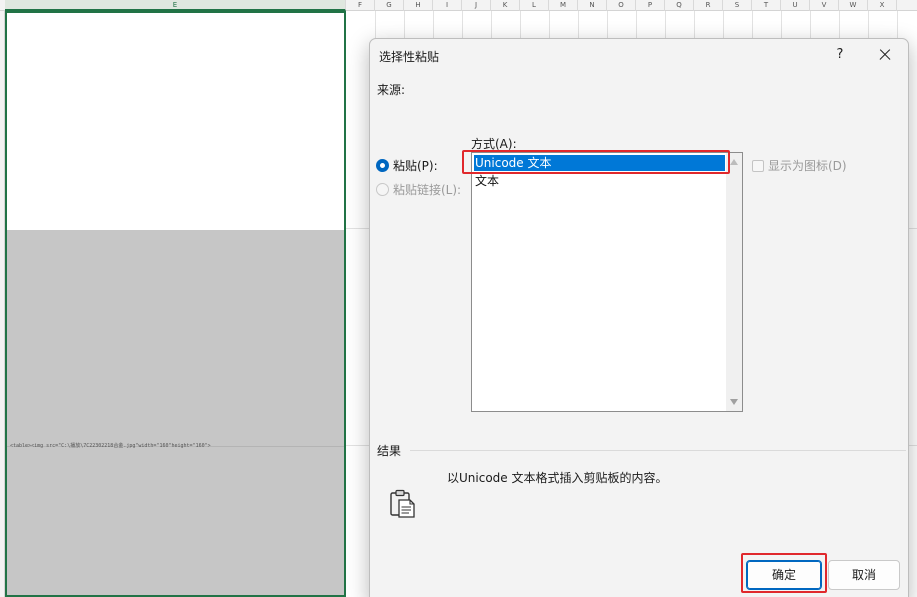 The height and width of the screenshot is (597, 917). Describe the element at coordinates (476, 5) in the screenshot. I see `column-header: J` at that location.